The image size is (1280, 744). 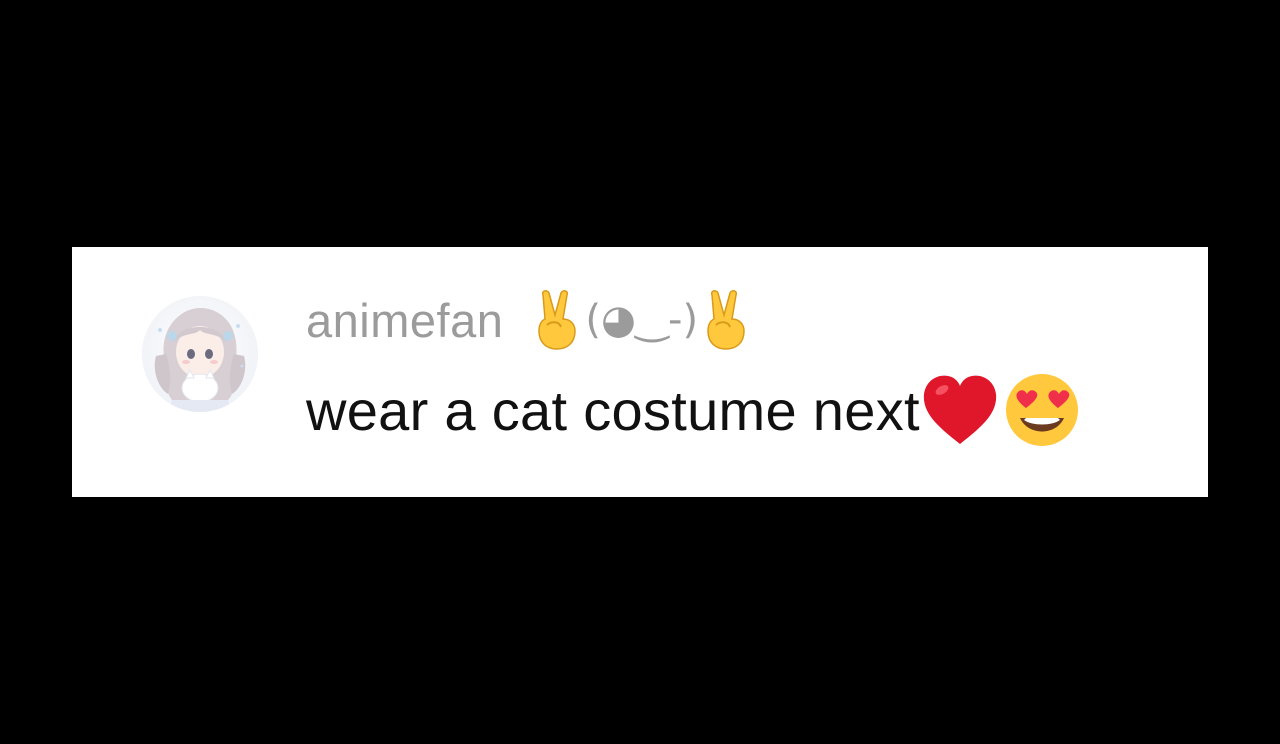 What do you see at coordinates (529, 320) in the screenshot?
I see `comment-header: animefan (◕‿-)` at bounding box center [529, 320].